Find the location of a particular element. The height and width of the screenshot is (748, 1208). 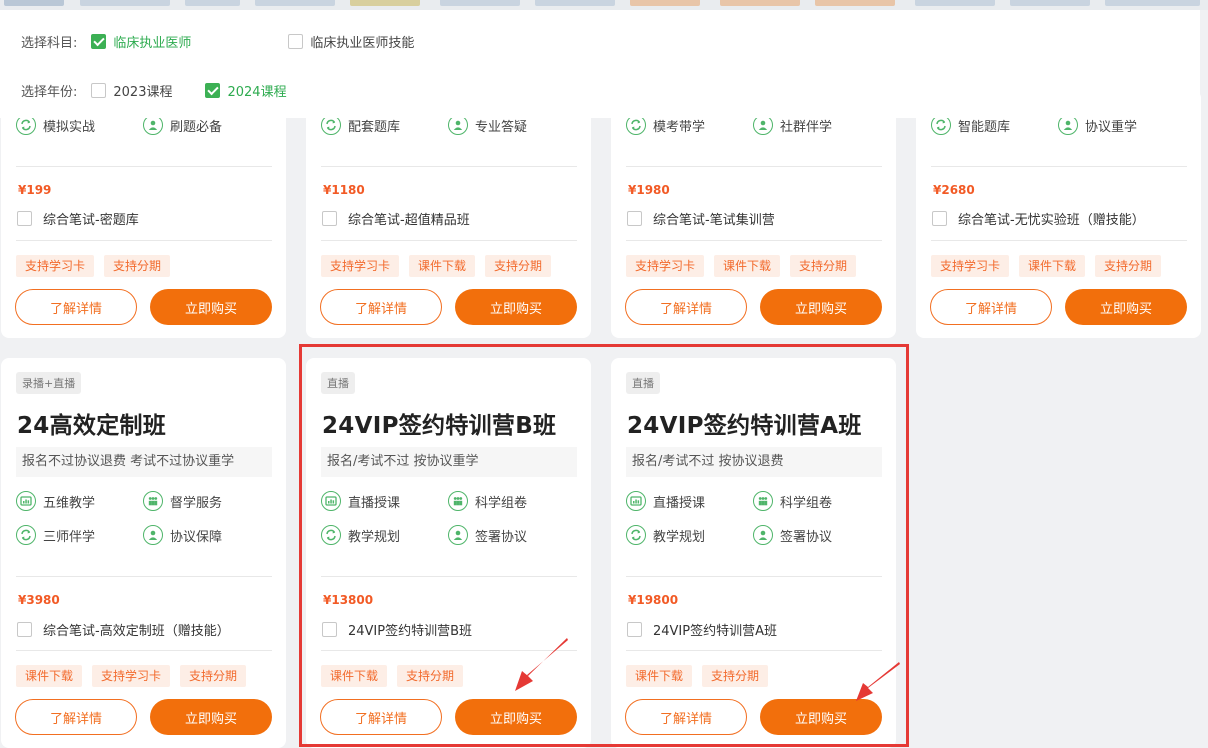

feature-item: 智能题库 is located at coordinates (970, 125).